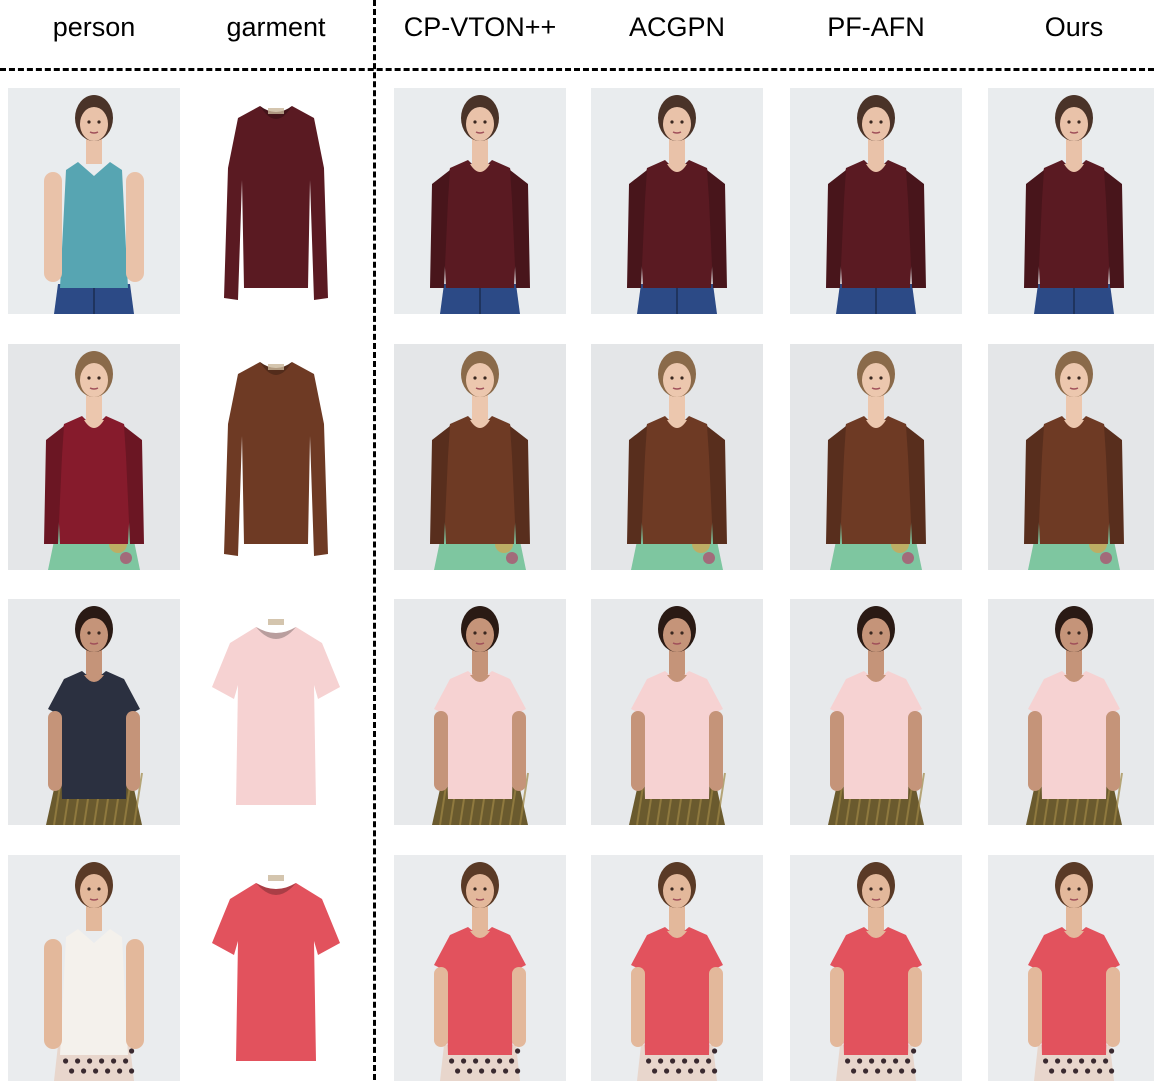  What do you see at coordinates (876, 27) in the screenshot?
I see `col-label-pfafn: PF-AFN` at bounding box center [876, 27].